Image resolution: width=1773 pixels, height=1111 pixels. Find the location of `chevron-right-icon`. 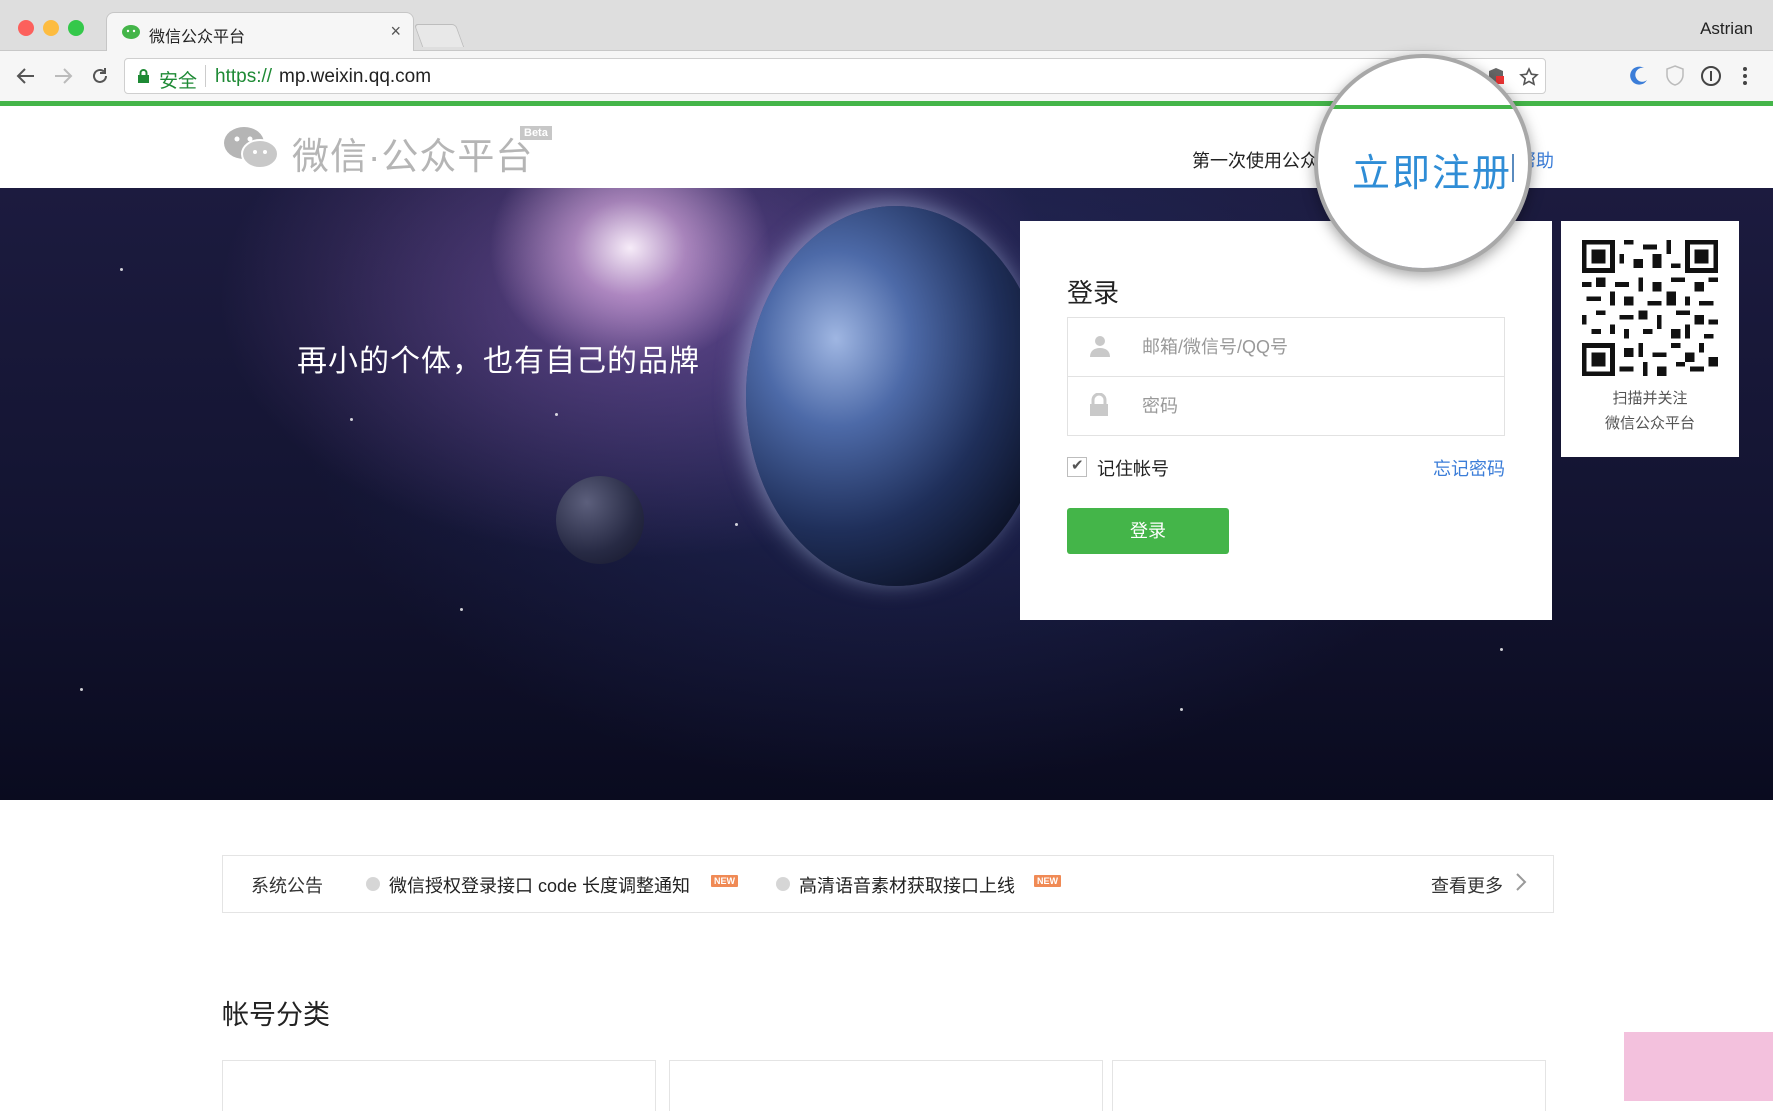

chevron-right-icon is located at coordinates (1521, 882).